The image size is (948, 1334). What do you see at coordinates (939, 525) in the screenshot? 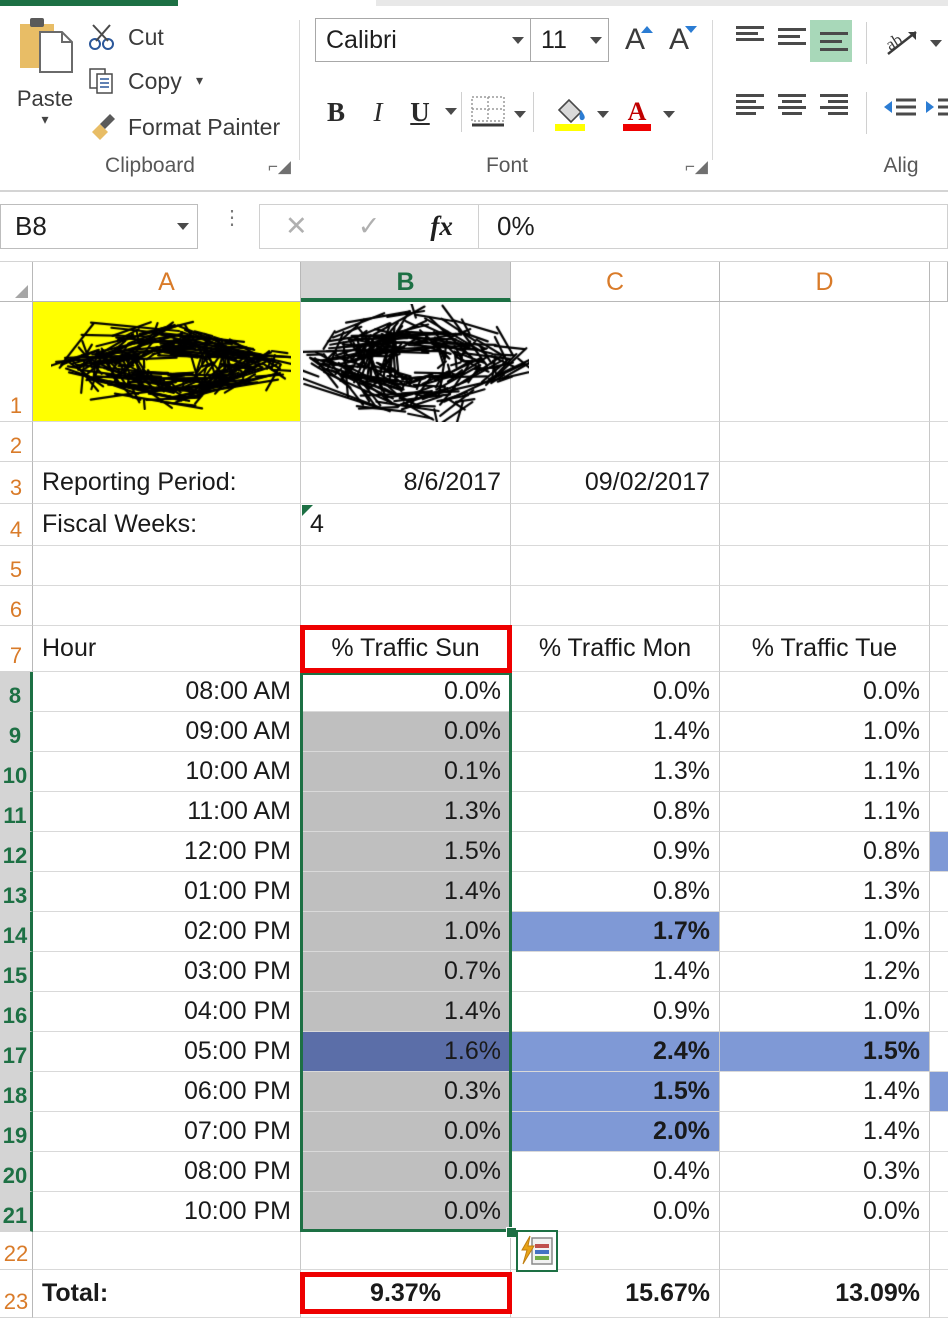
I see `cell-e4` at bounding box center [939, 525].